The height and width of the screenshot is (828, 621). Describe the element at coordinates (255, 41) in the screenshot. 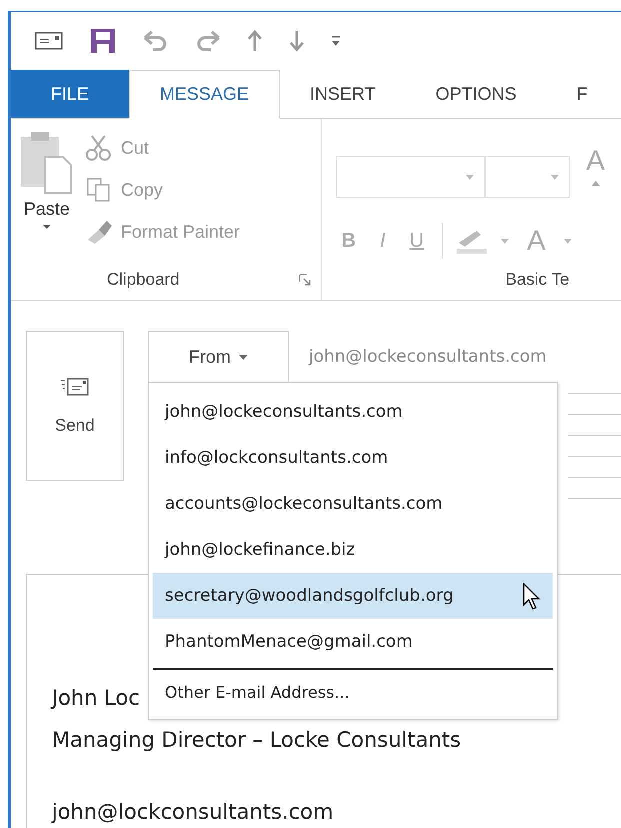

I see `up-arrow-icon` at that location.